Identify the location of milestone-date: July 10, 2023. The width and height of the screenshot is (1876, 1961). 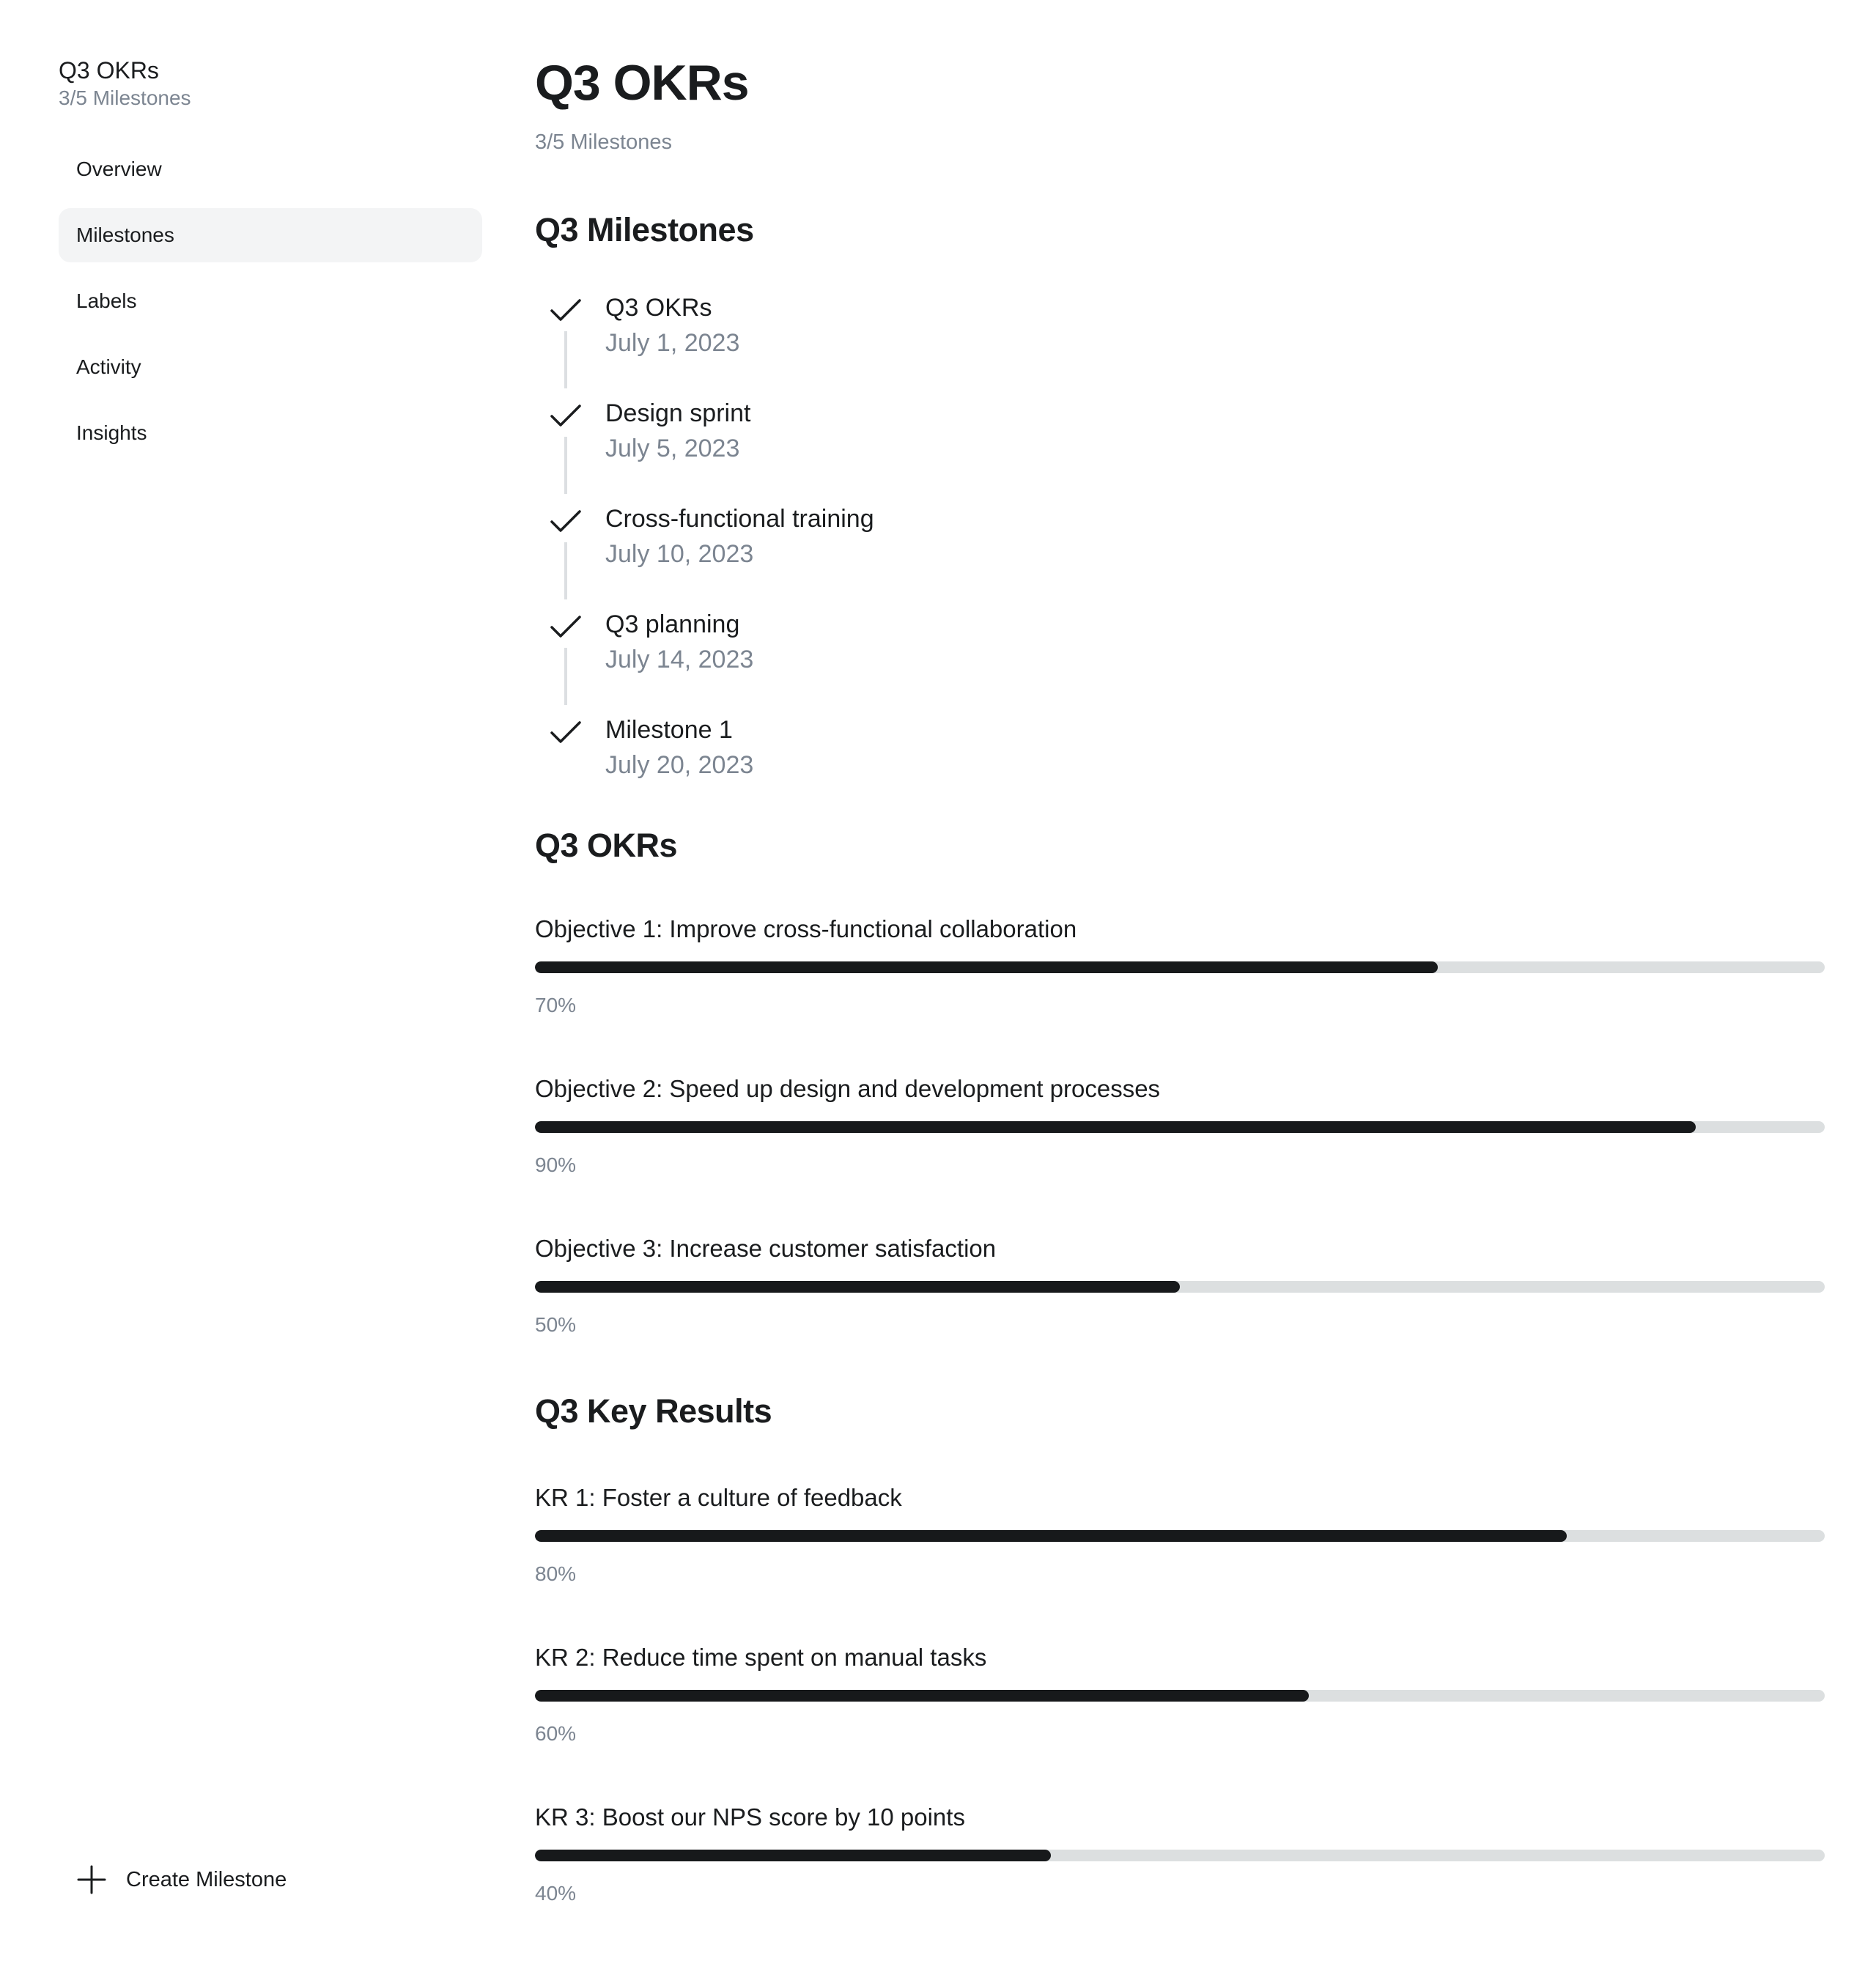
(679, 554).